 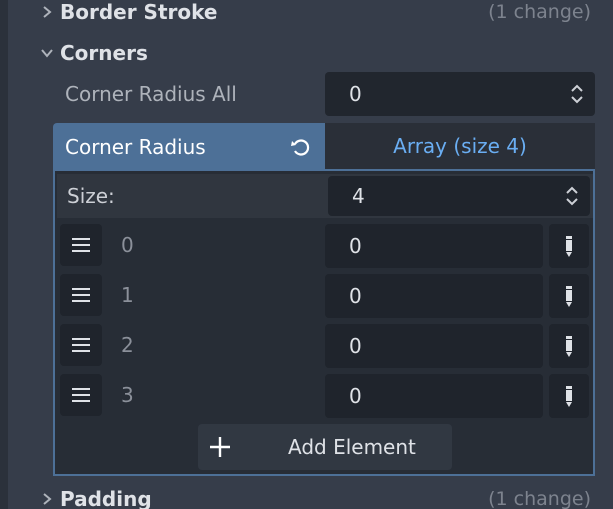 What do you see at coordinates (127, 395) in the screenshot?
I see `element-index: 3` at bounding box center [127, 395].